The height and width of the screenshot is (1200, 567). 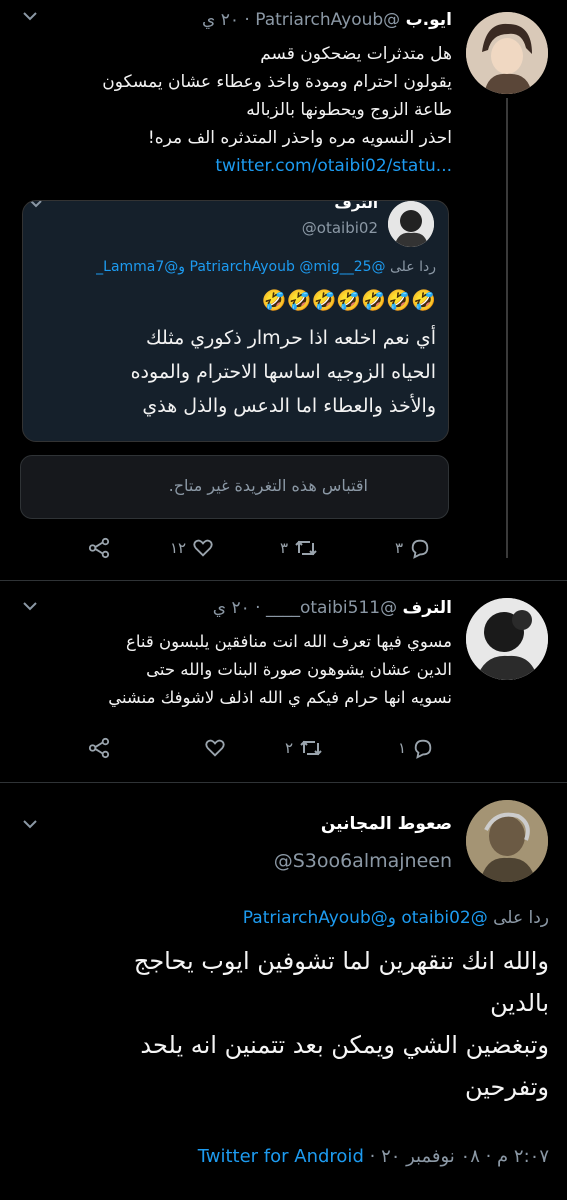 What do you see at coordinates (299, 669) in the screenshot?
I see `tweet-line: الدين عشان يشوهون صورة البنات والله حتى` at bounding box center [299, 669].